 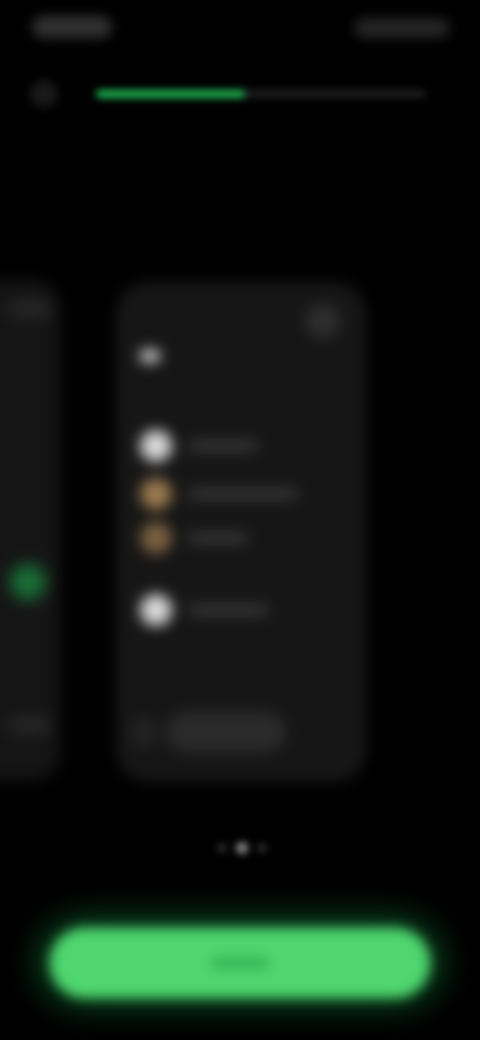 What do you see at coordinates (44, 94) in the screenshot?
I see `back-button` at bounding box center [44, 94].